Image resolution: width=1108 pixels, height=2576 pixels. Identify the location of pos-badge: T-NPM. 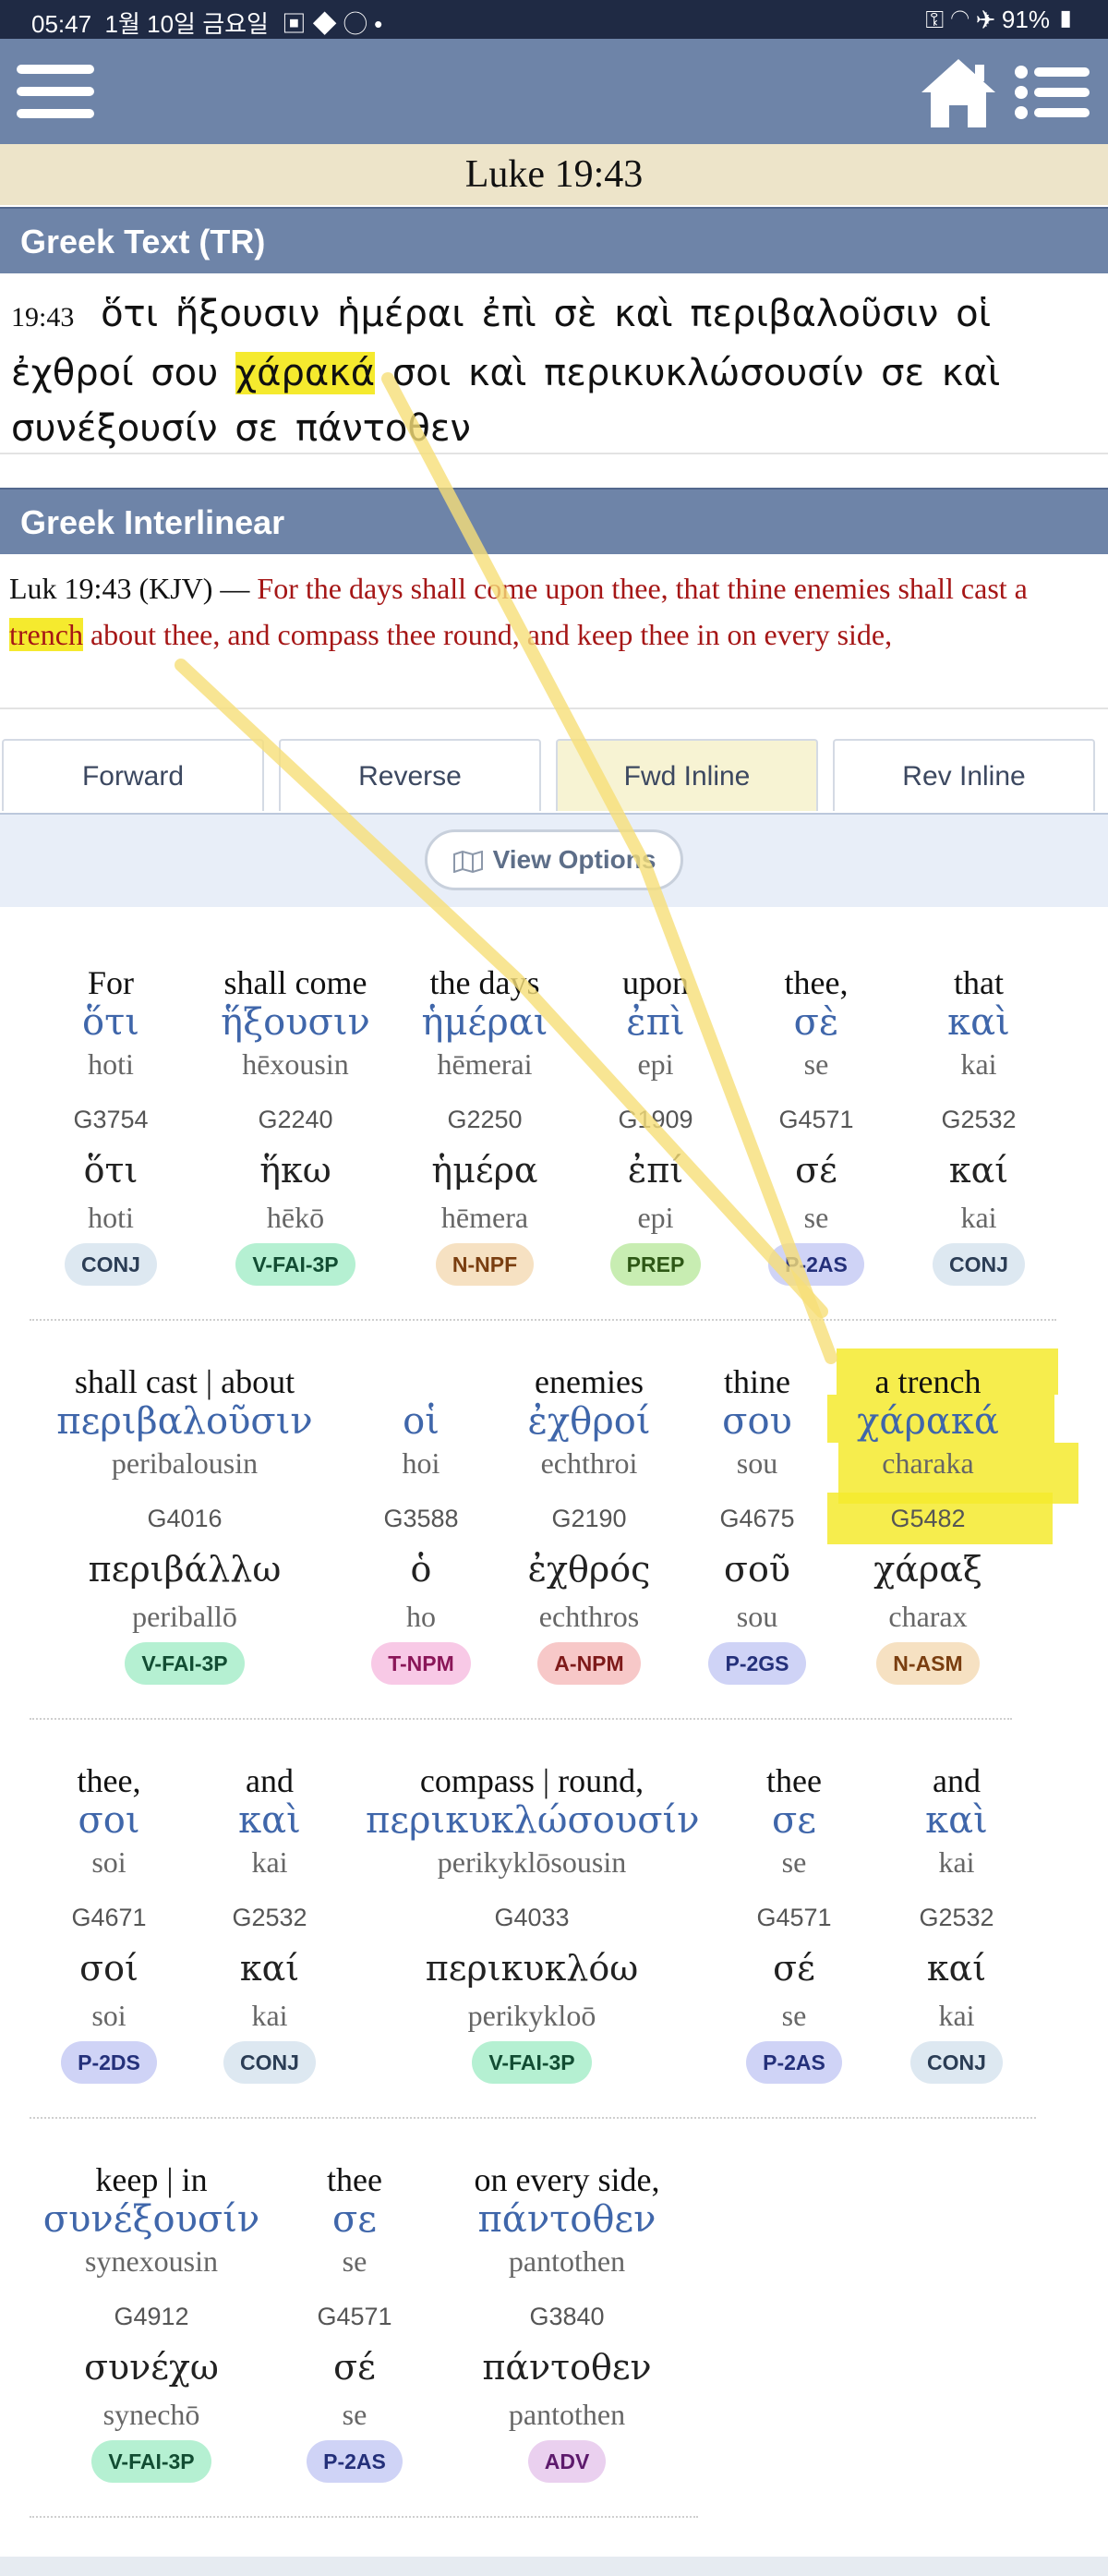
(421, 1663).